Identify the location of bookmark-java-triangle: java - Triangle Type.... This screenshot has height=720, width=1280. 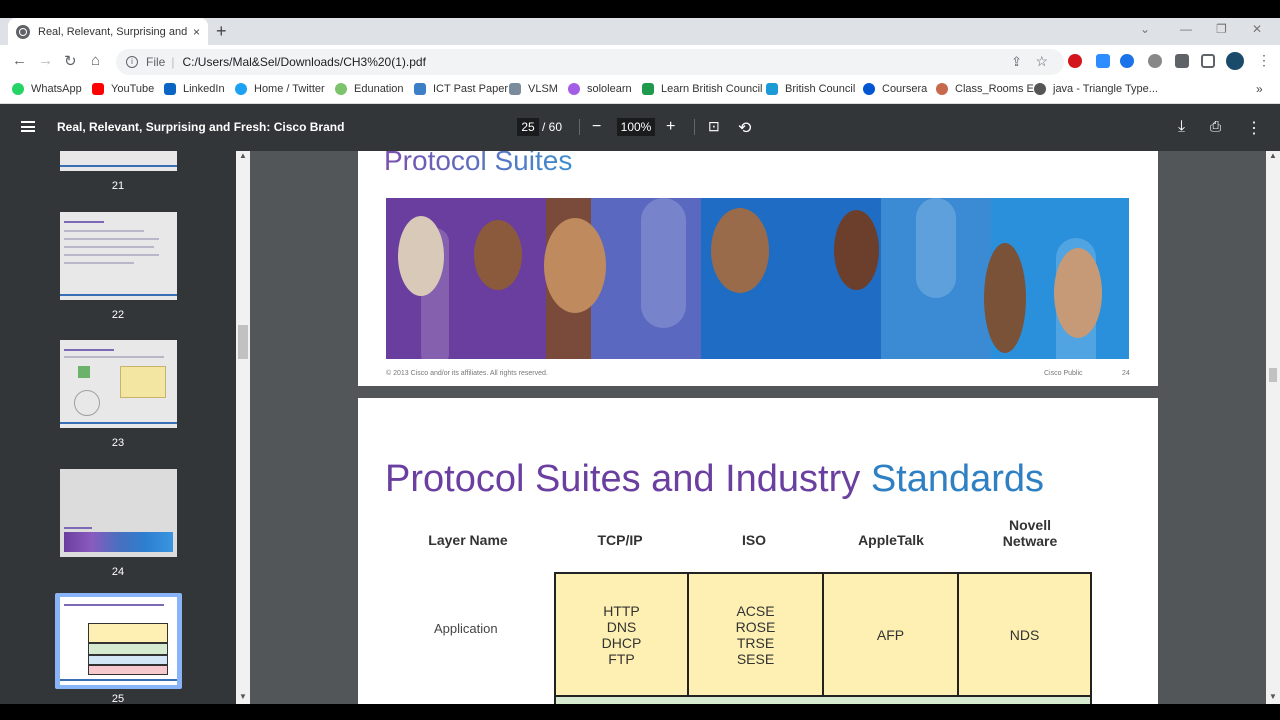
(1096, 89).